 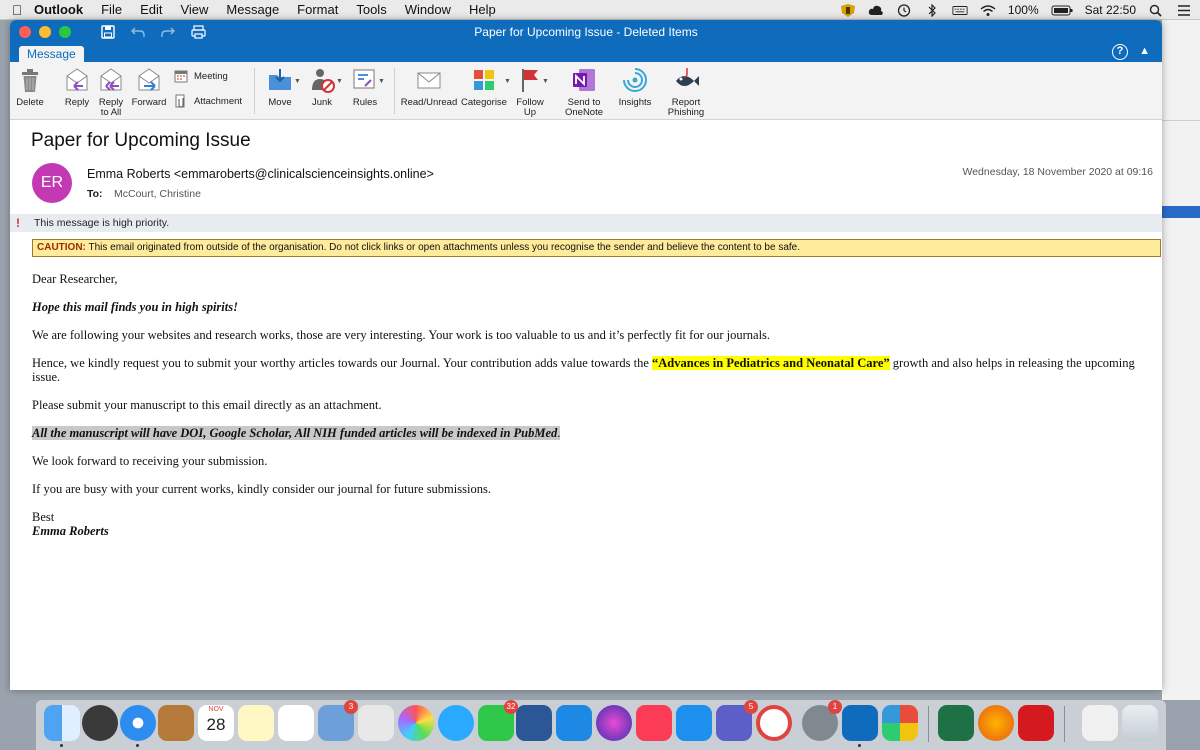 What do you see at coordinates (25, 32) in the screenshot?
I see `close-window-button` at bounding box center [25, 32].